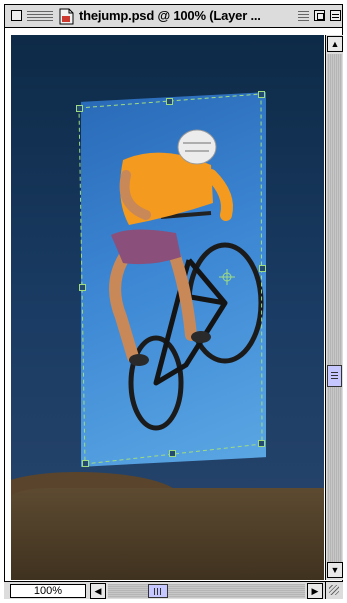 Image resolution: width=347 pixels, height=603 pixels. What do you see at coordinates (262, 268) in the screenshot?
I see `transform-handle-right` at bounding box center [262, 268].